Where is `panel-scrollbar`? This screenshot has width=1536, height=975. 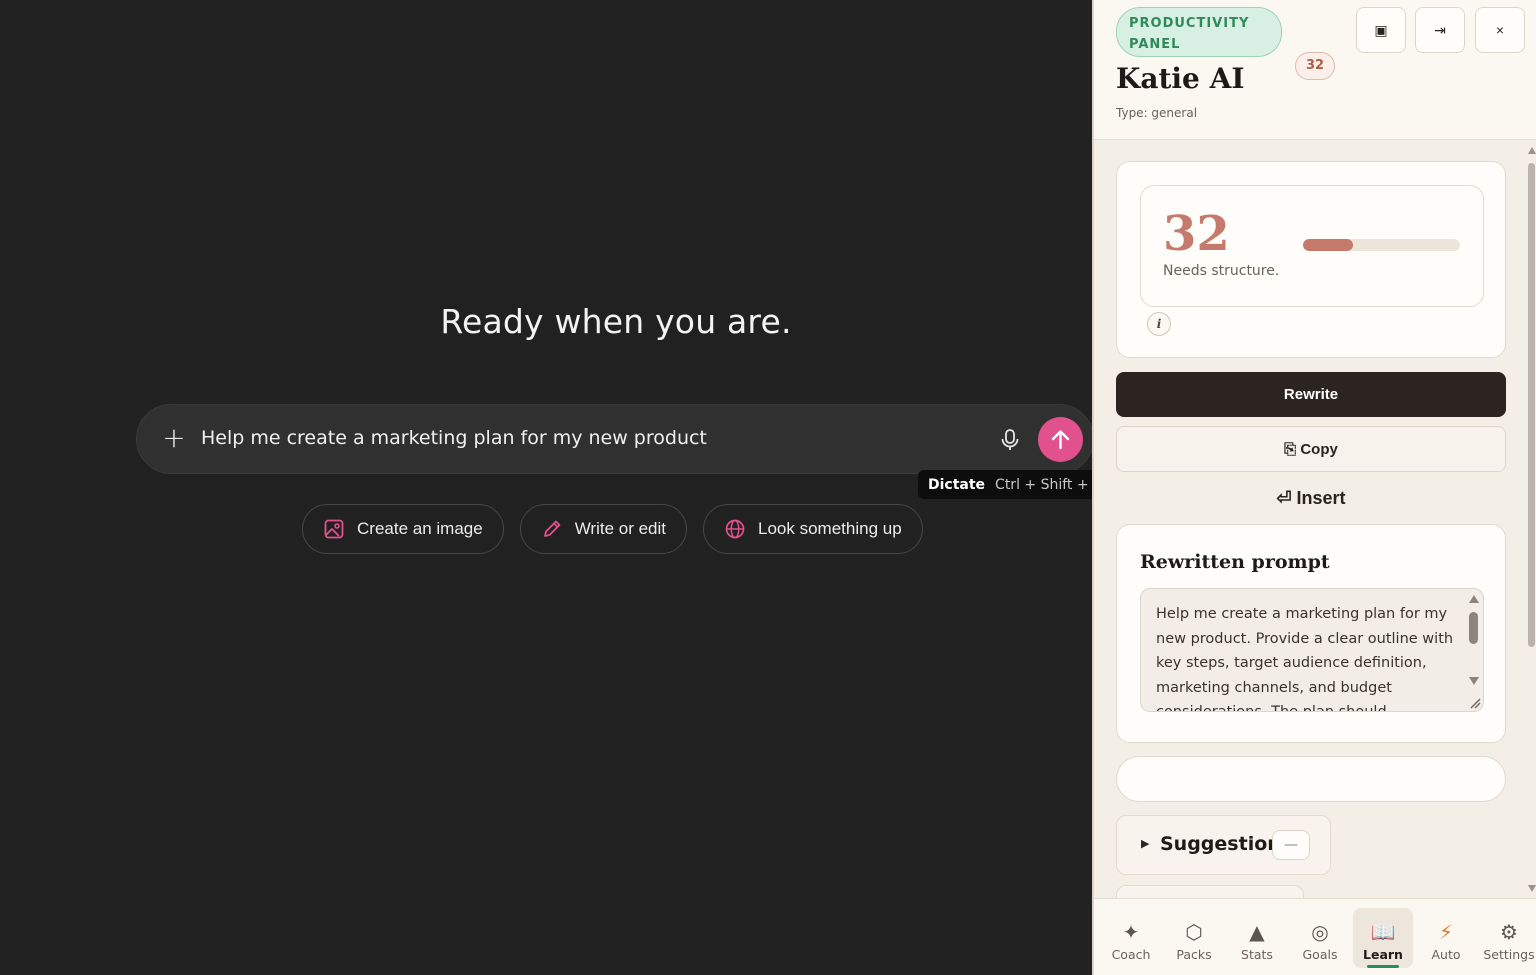 panel-scrollbar is located at coordinates (1531, 519).